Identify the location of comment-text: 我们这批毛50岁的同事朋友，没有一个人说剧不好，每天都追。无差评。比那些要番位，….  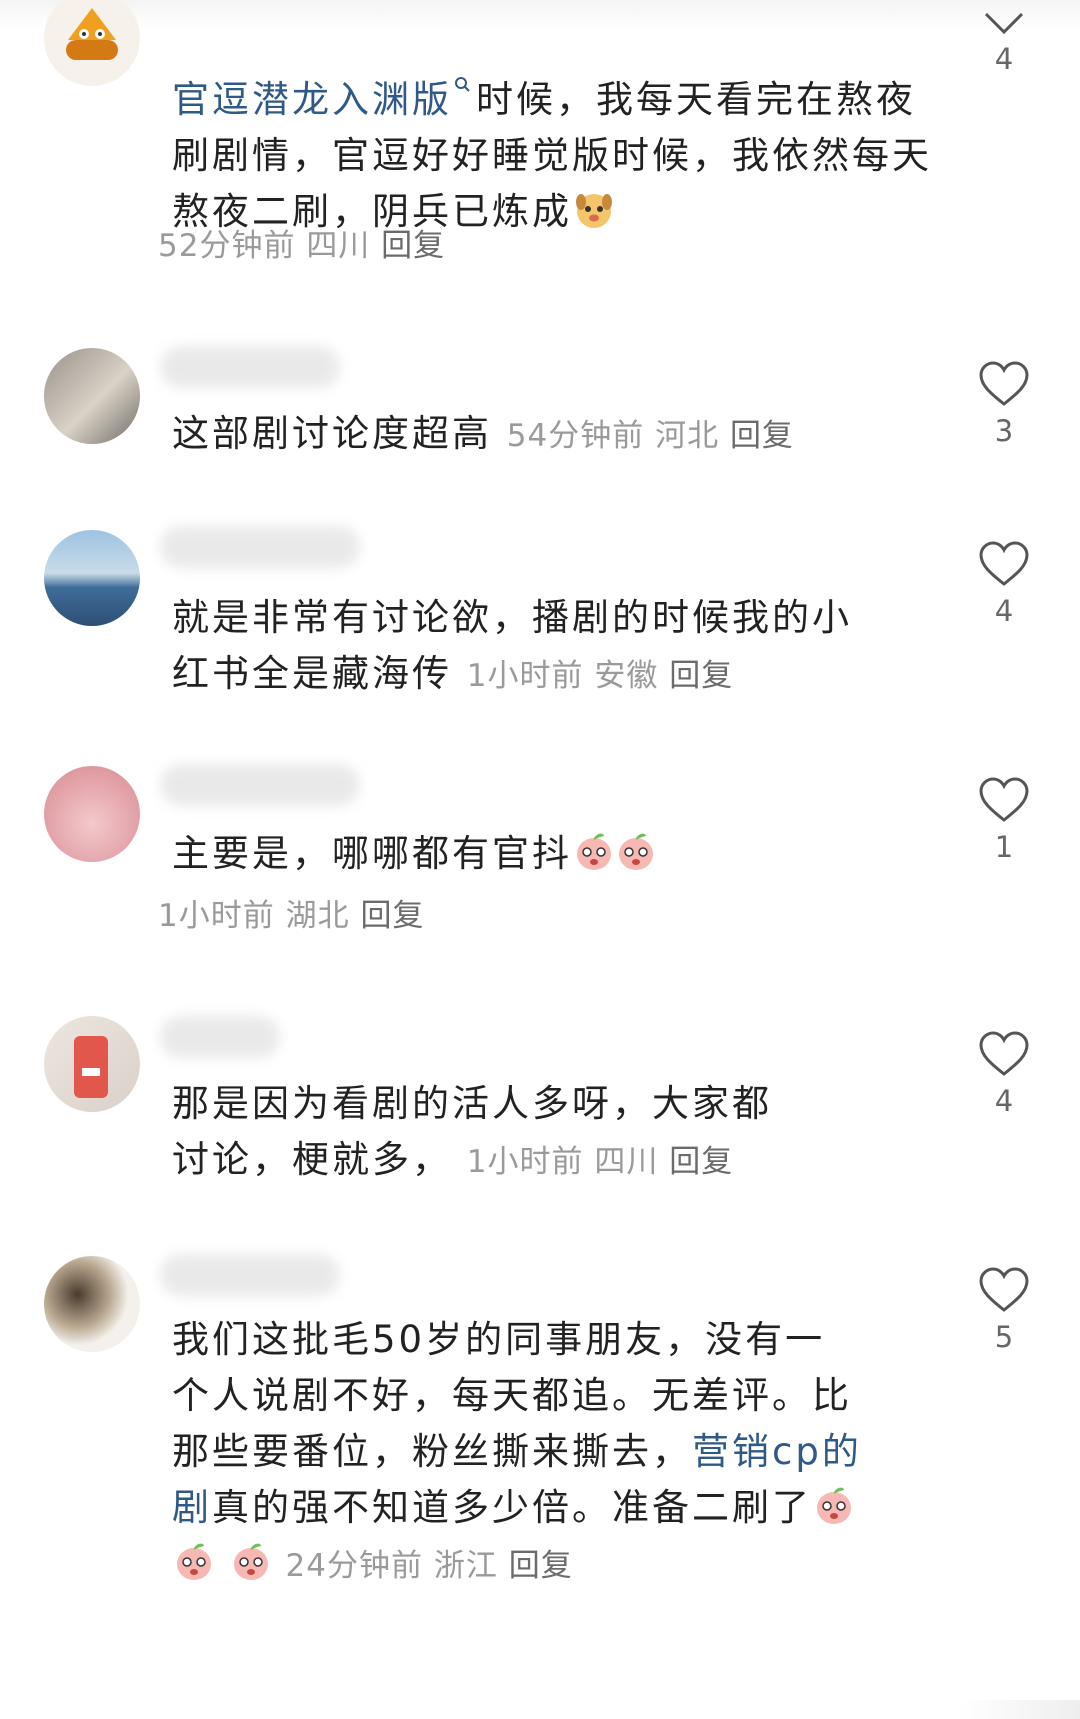
(517, 1453).